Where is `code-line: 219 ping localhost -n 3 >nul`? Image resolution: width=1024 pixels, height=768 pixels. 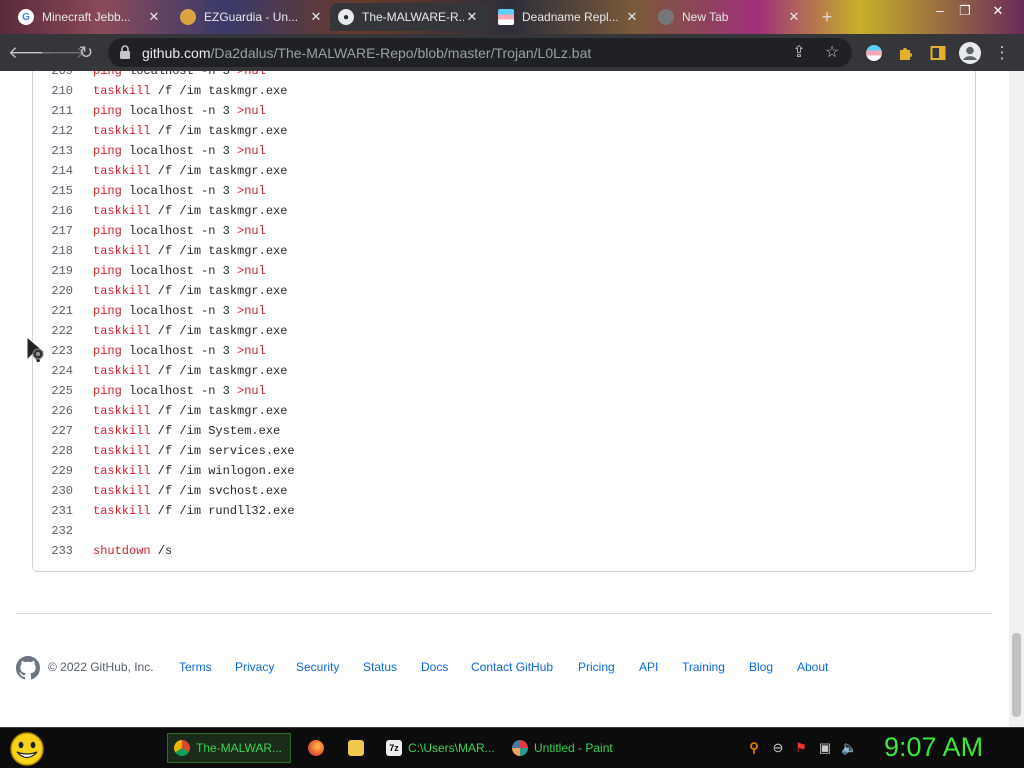 code-line: 219 ping localhost -n 3 >nul is located at coordinates (503, 271).